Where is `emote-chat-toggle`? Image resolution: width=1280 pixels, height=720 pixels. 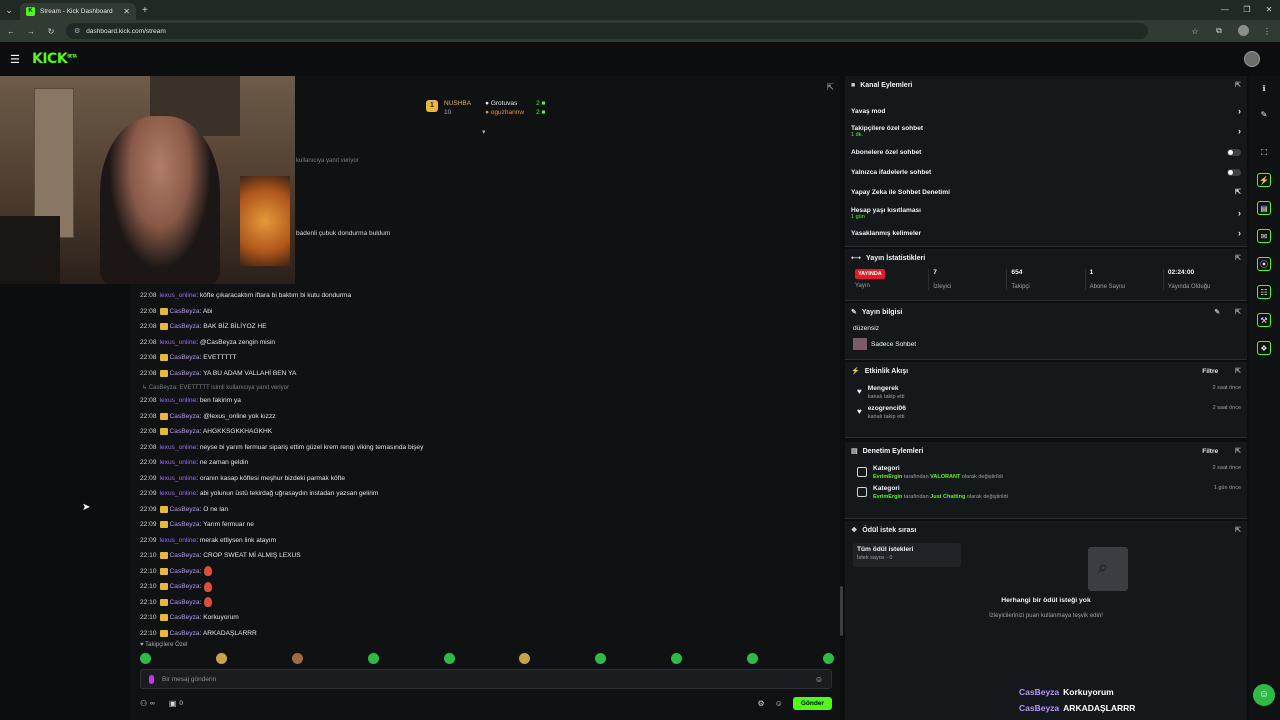 emote-chat-toggle is located at coordinates (1234, 172).